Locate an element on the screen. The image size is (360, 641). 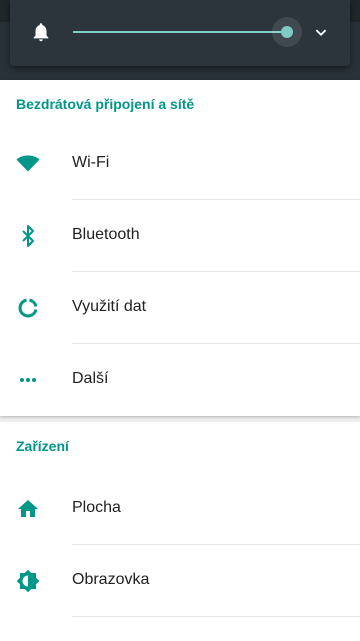
settings-item-label: Využití dat is located at coordinates (109, 306).